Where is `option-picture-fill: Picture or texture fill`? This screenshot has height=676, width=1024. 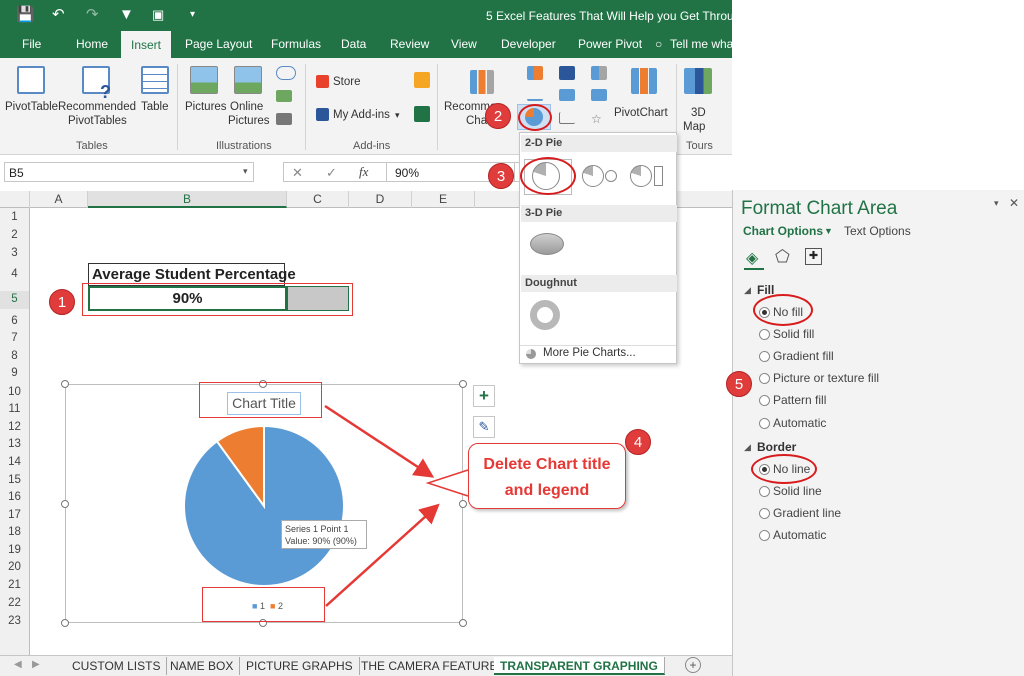
option-picture-fill: Picture or texture fill is located at coordinates (826, 378).